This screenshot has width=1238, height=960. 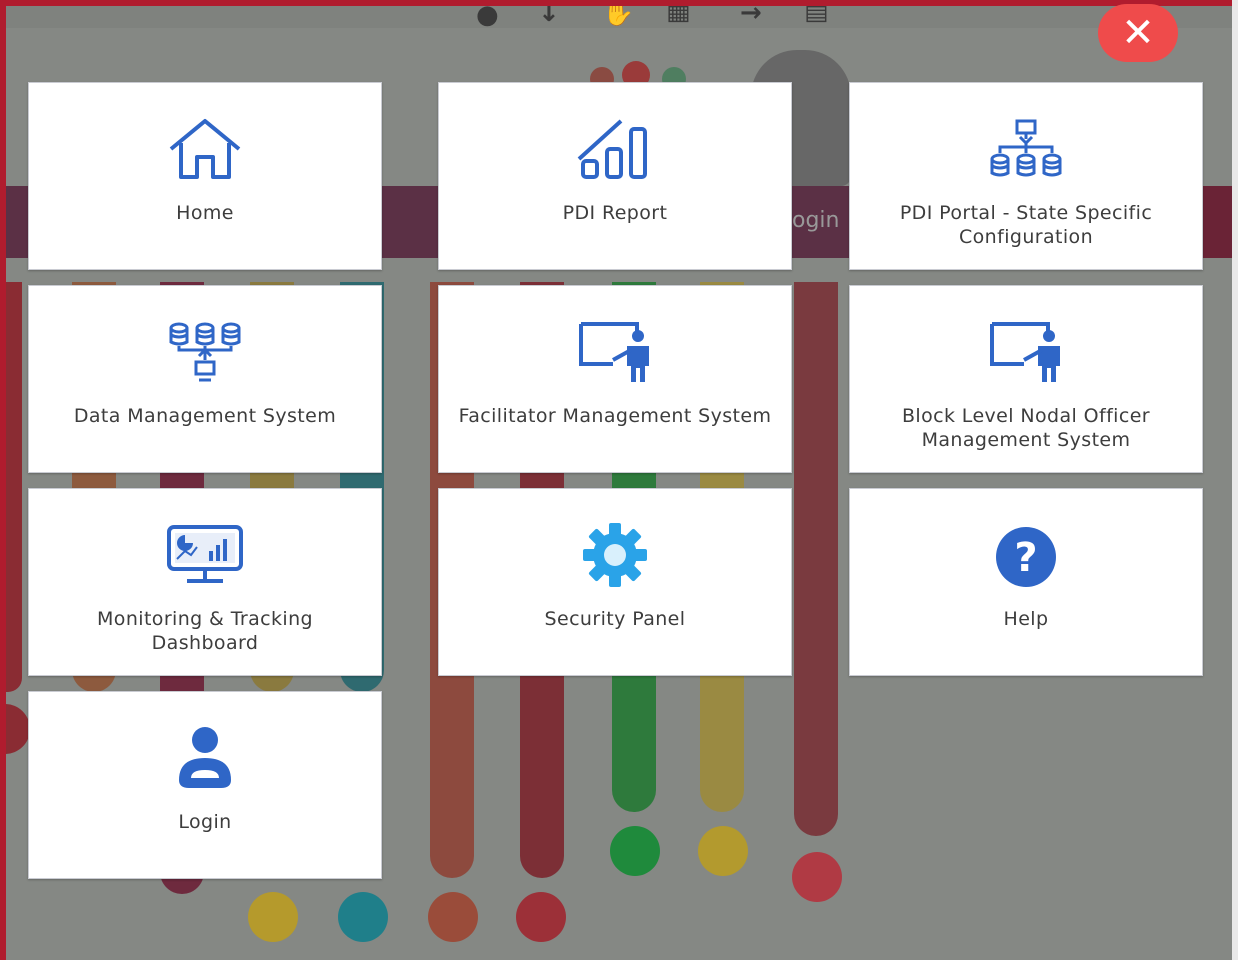 I want to click on home-icon, so click(x=205, y=149).